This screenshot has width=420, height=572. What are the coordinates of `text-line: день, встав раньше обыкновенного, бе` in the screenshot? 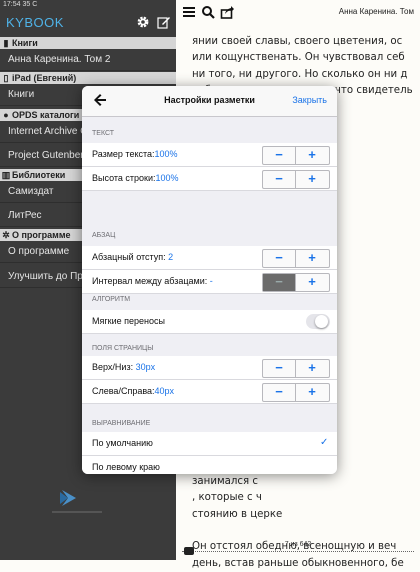 It's located at (298, 563).